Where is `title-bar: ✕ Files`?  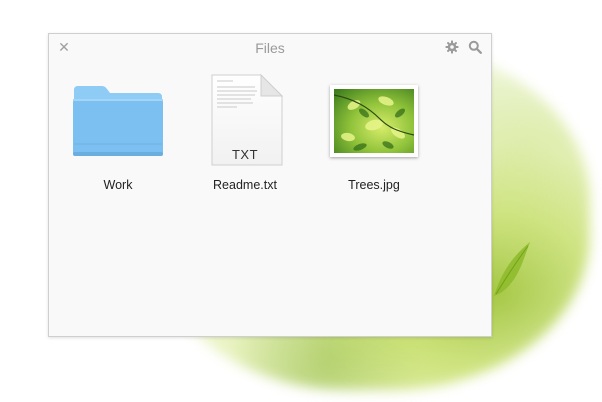 title-bar: ✕ Files is located at coordinates (270, 48).